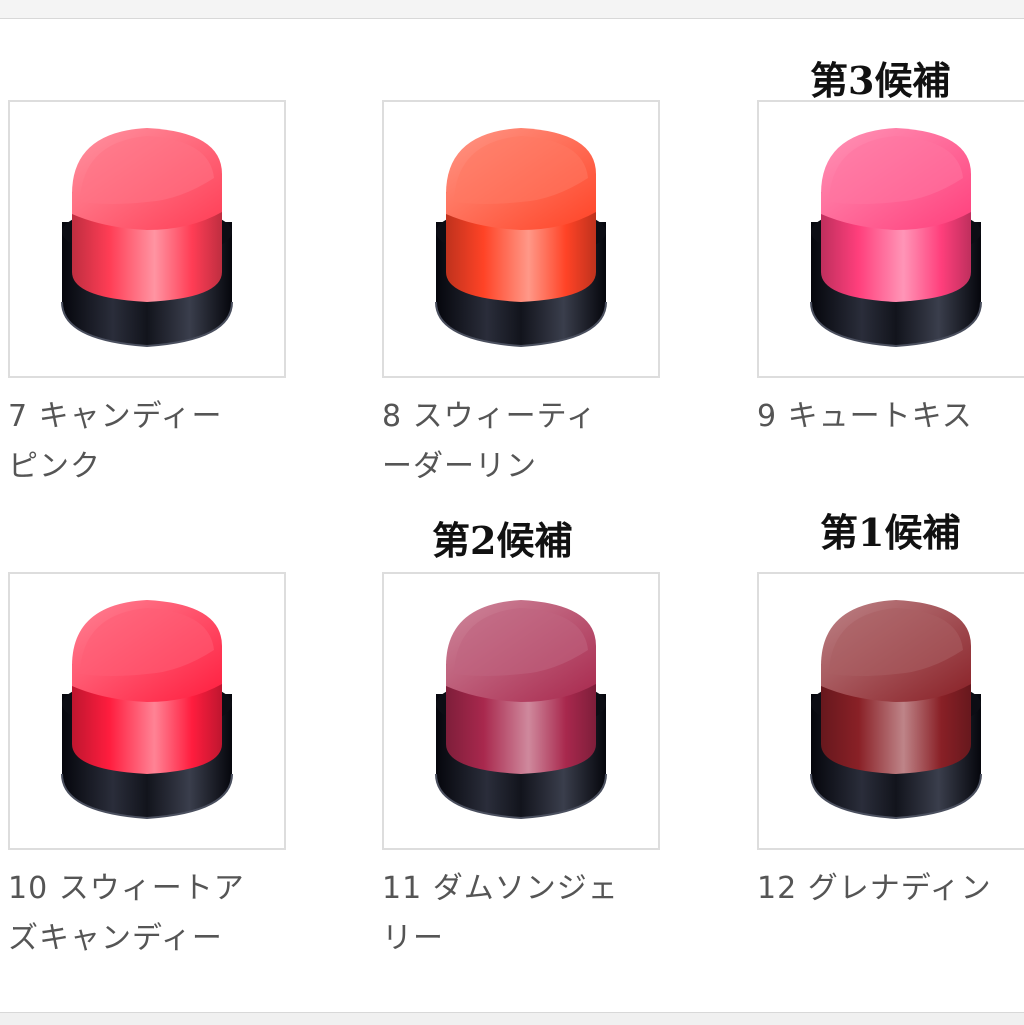 The height and width of the screenshot is (1025, 1024). I want to click on product-name-line1: 10 スウィートア, so click(158, 889).